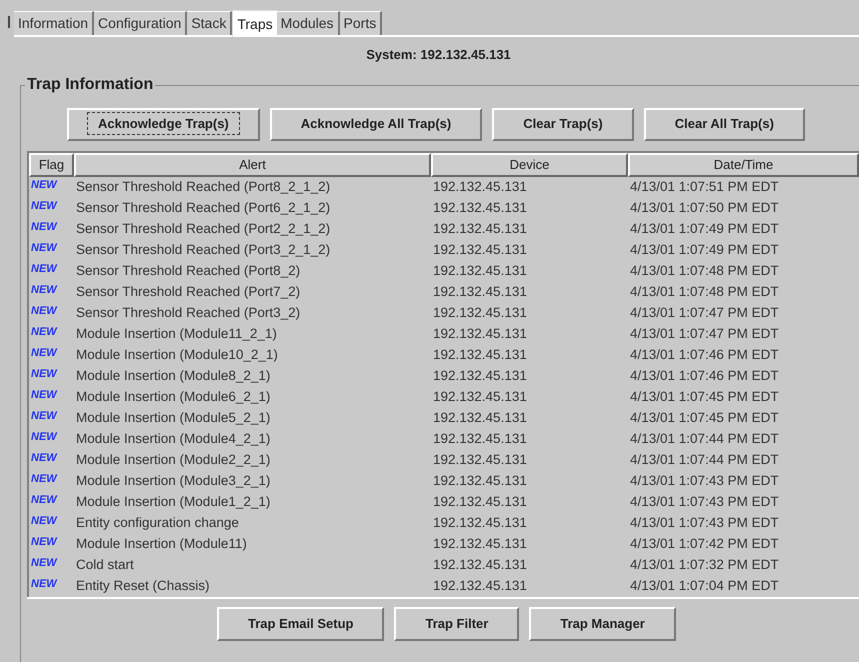 This screenshot has height=662, width=859. Describe the element at coordinates (173, 439) in the screenshot. I see `alert-cell-text: Module Insertion (Module4_2_1)` at that location.